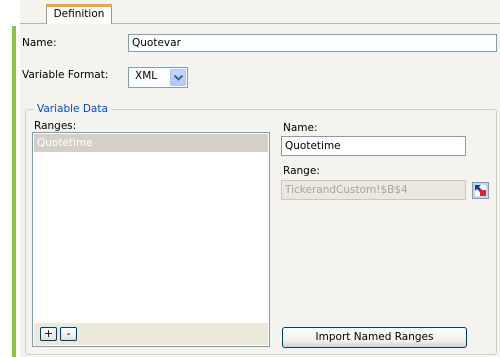 This screenshot has width=500, height=357. Describe the element at coordinates (260, 12) in the screenshot. I see `tab-strip: Definition` at that location.